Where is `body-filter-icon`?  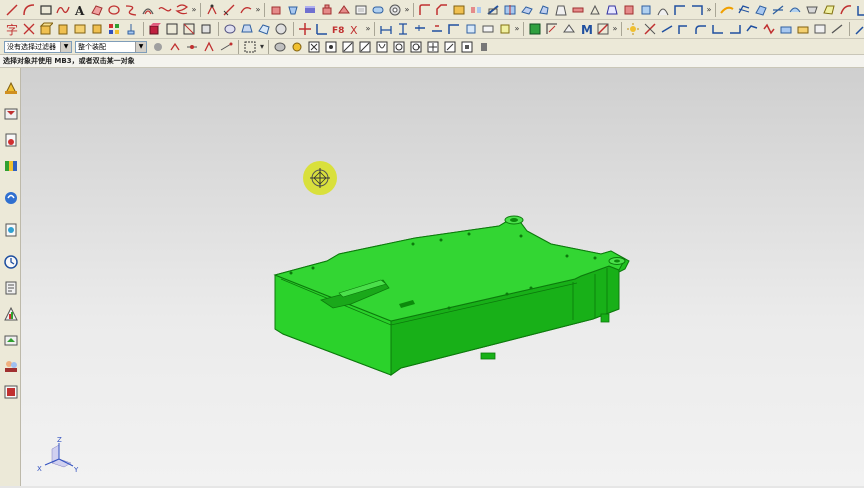 body-filter-icon is located at coordinates (280, 46).